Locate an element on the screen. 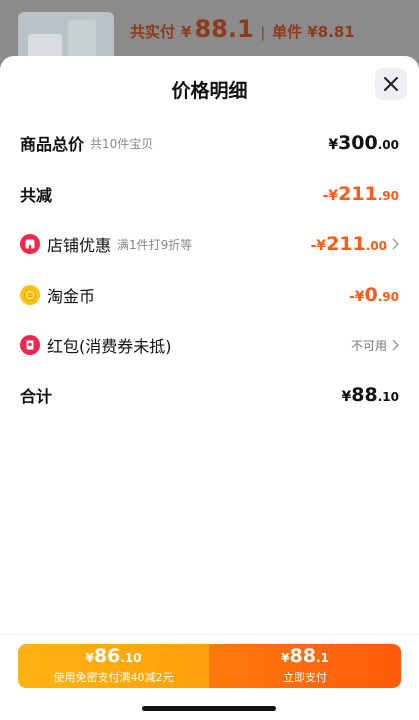  store-discount-label: 店铺优惠 is located at coordinates (79, 245).